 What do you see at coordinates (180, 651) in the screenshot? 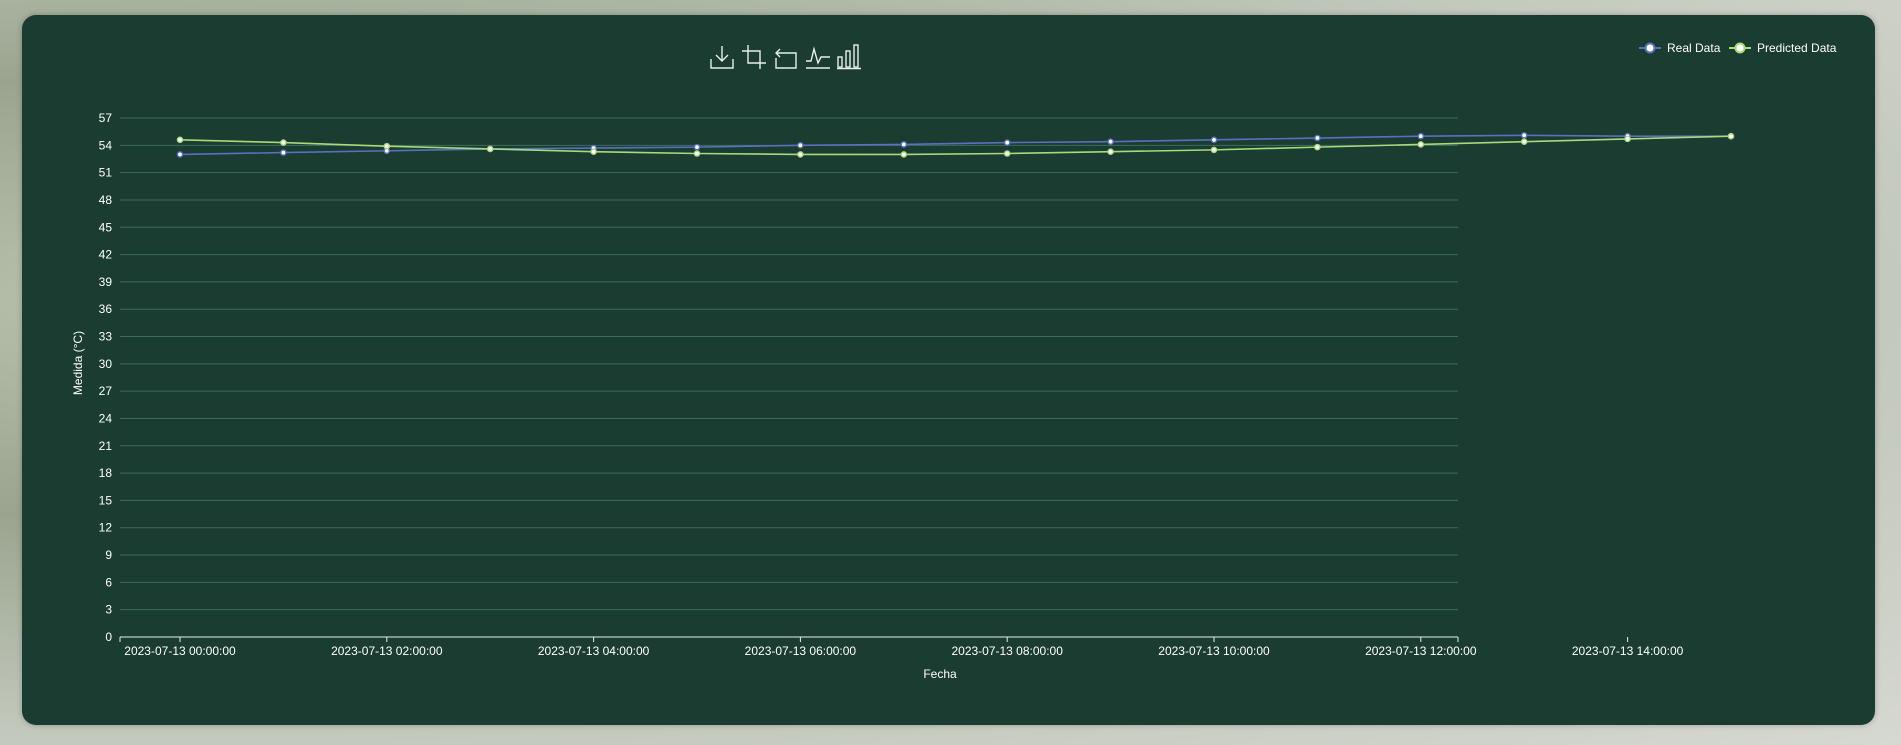
I see `x-tick-label: 2023-07-13 00:00:00` at bounding box center [180, 651].